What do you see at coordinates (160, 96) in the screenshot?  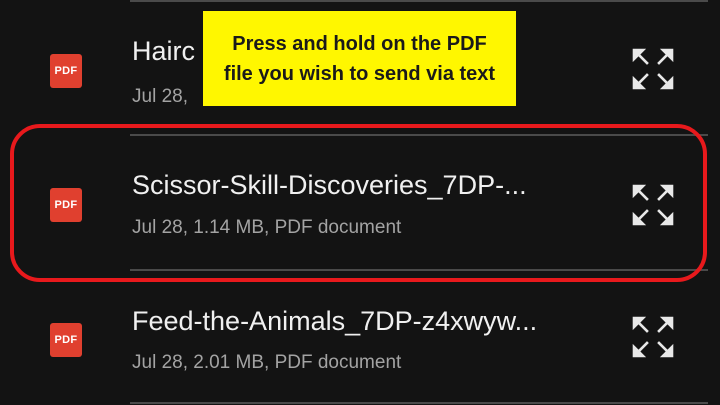 I see `file-meta: Jul 28,` at bounding box center [160, 96].